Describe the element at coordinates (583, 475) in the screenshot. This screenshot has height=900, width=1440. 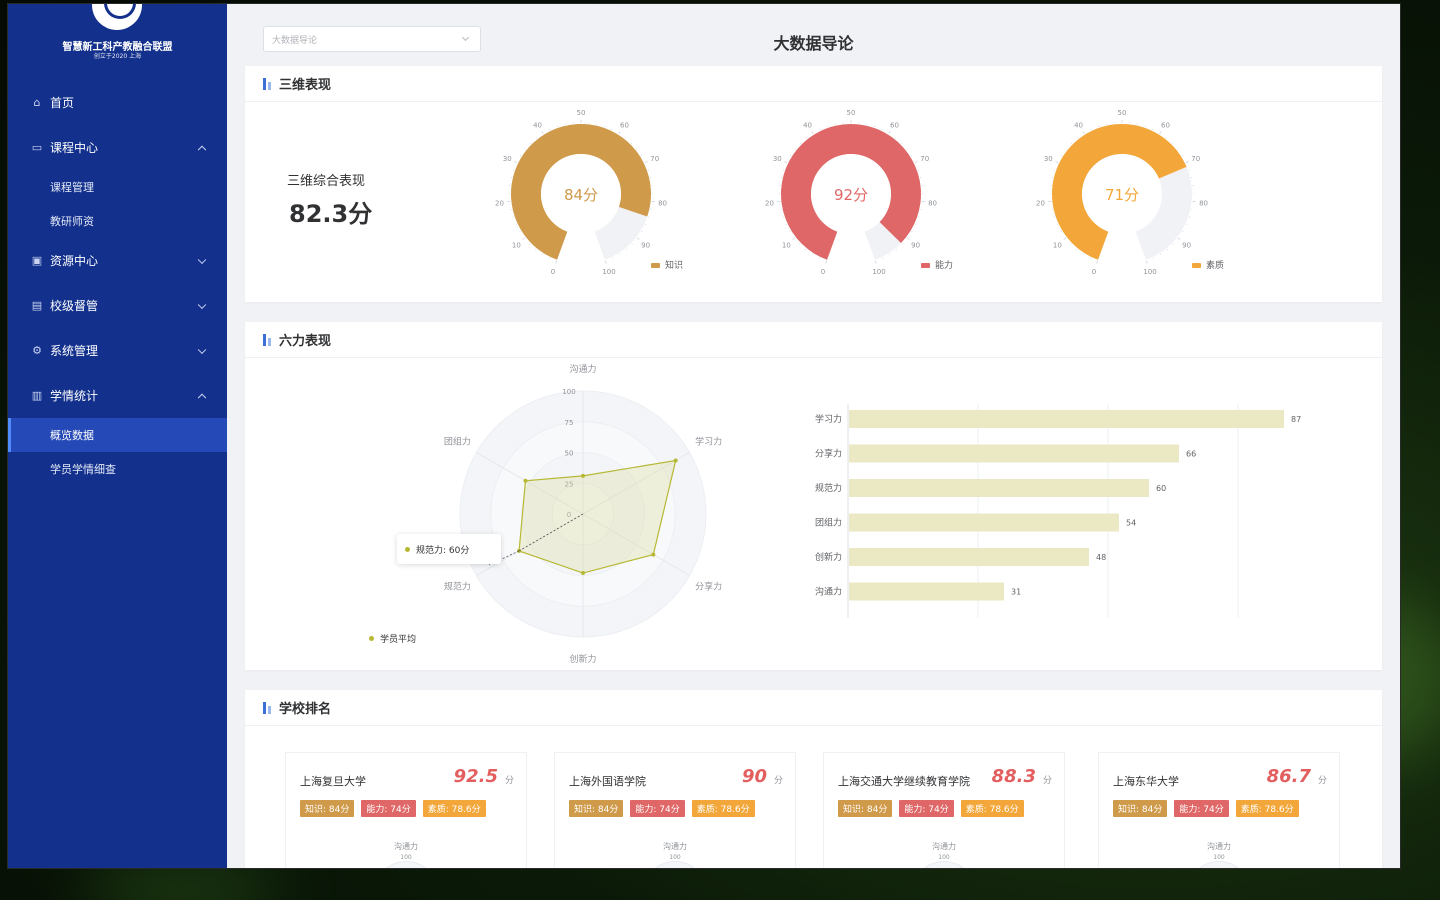
I see `radar-point` at that location.